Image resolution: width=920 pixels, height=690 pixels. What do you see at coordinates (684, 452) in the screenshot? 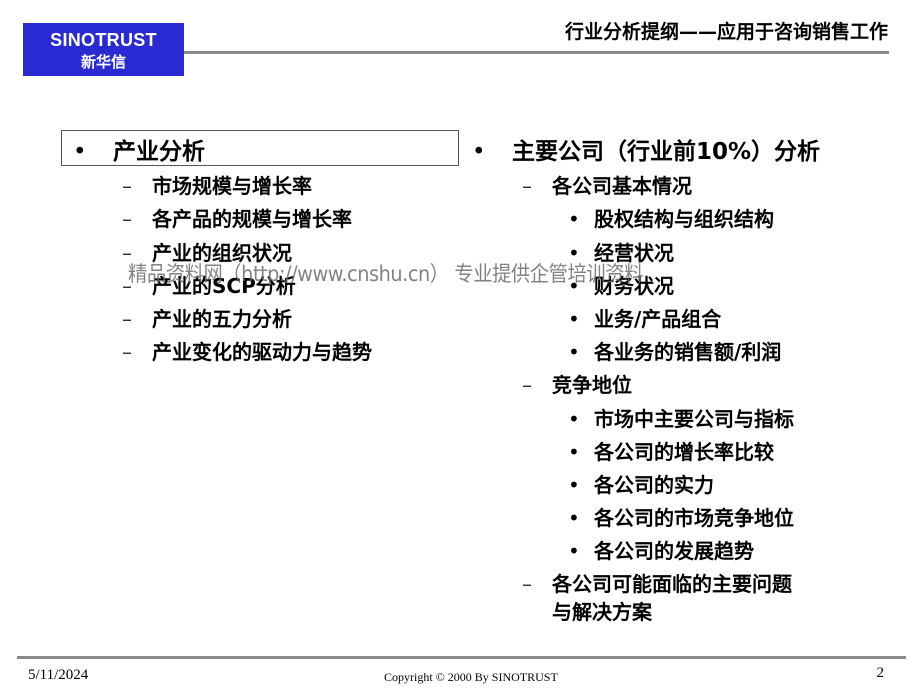
I see `list-item-label: 各公司的增长率比较` at bounding box center [684, 452].